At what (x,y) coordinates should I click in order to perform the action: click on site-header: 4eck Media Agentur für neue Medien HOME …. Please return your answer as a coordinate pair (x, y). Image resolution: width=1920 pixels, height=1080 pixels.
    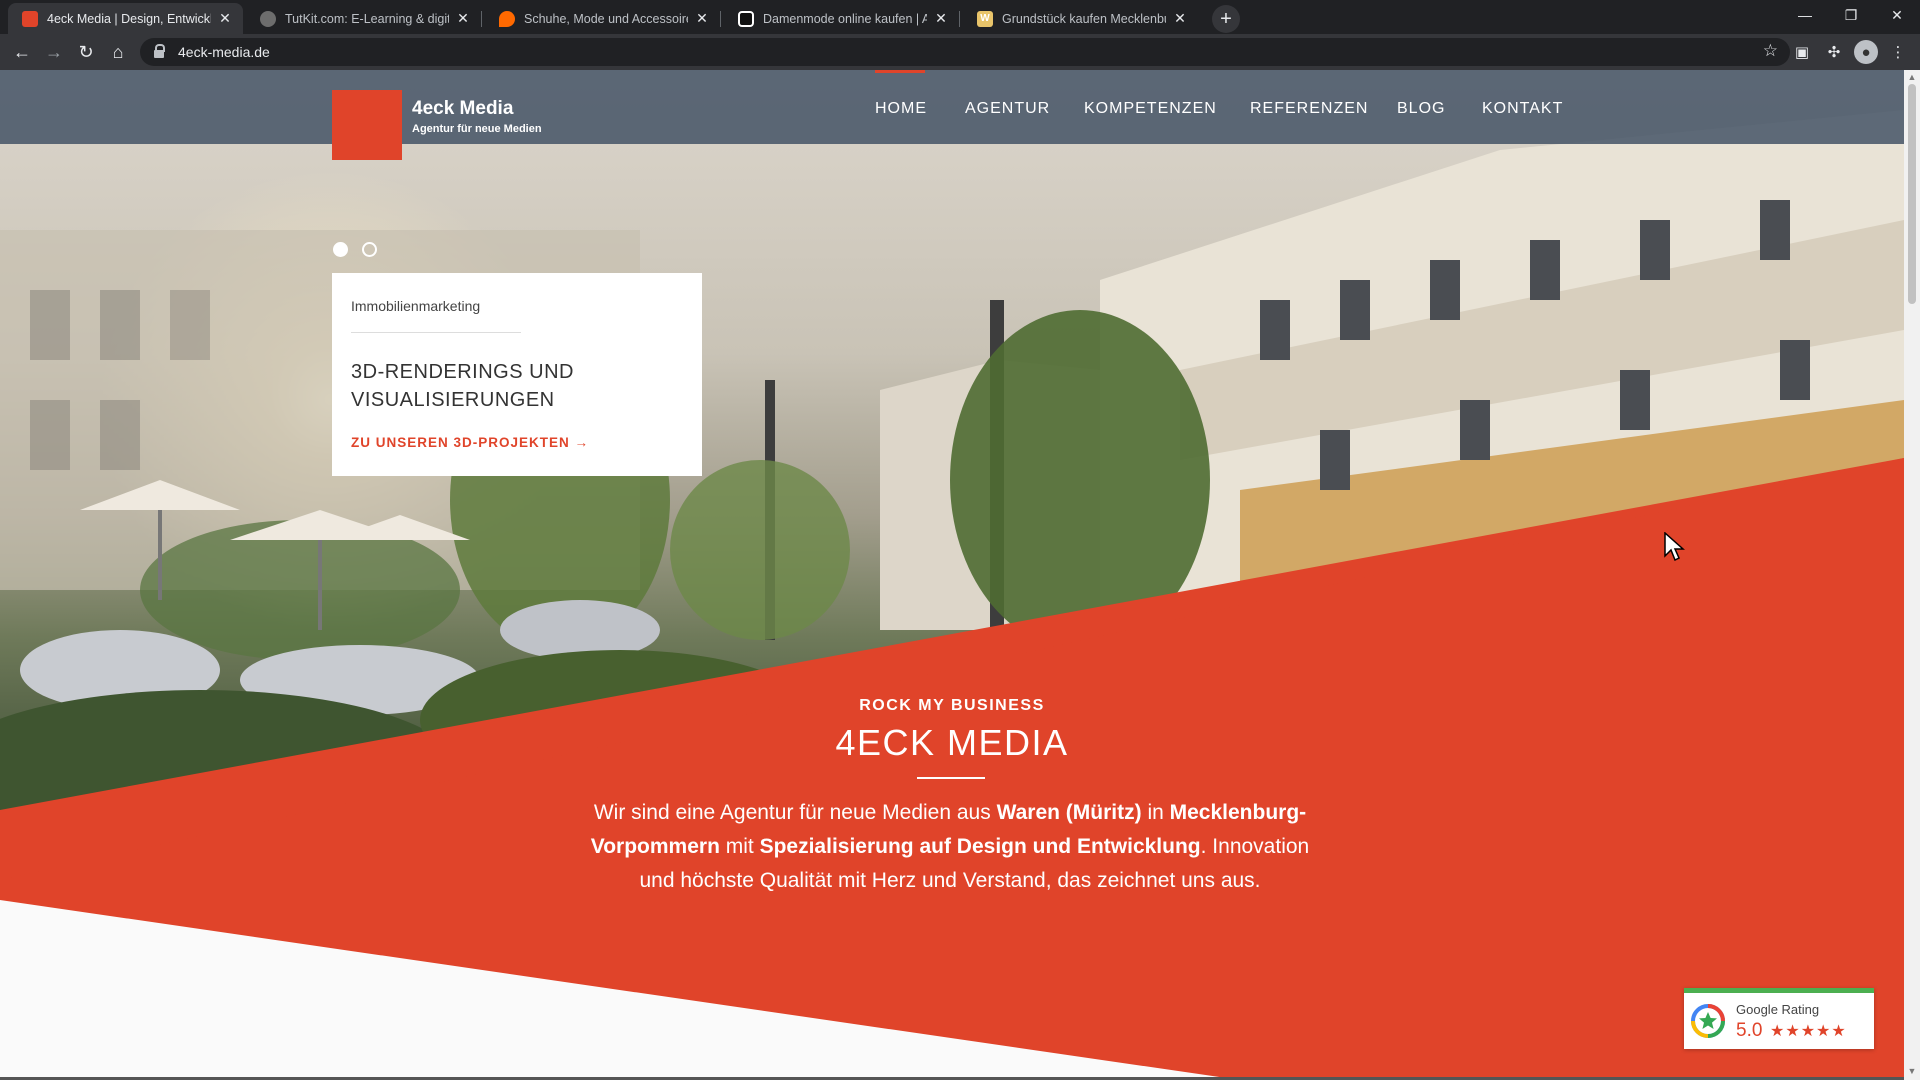
    Looking at the image, I should click on (952, 107).